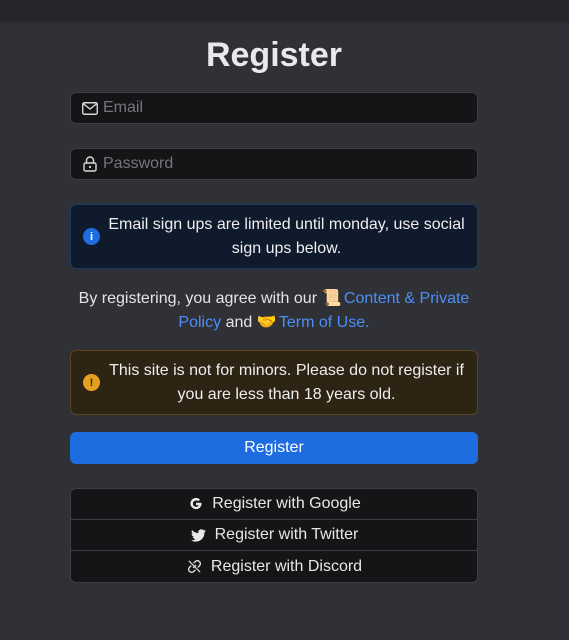 Image resolution: width=569 pixels, height=640 pixels. I want to click on handshake-icon: 🤝, so click(266, 322).